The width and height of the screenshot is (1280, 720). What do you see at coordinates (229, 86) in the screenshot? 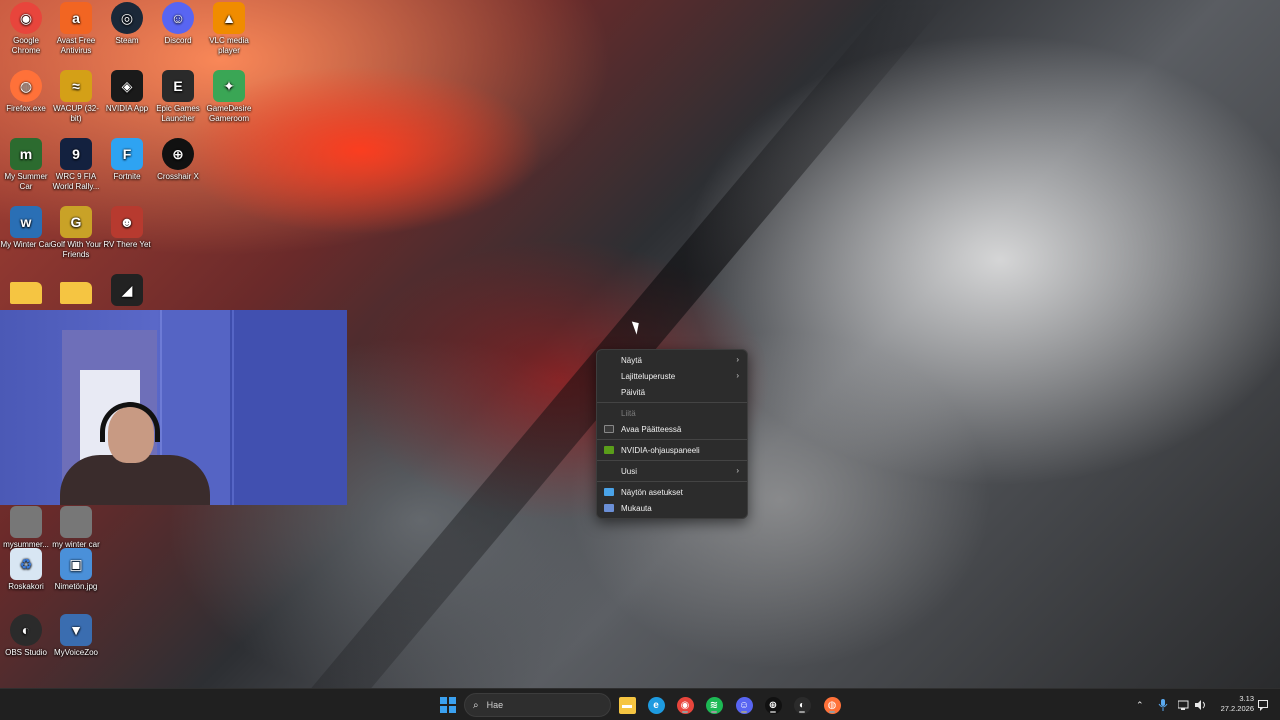
I see `gamedesire-icon: ✦` at bounding box center [229, 86].